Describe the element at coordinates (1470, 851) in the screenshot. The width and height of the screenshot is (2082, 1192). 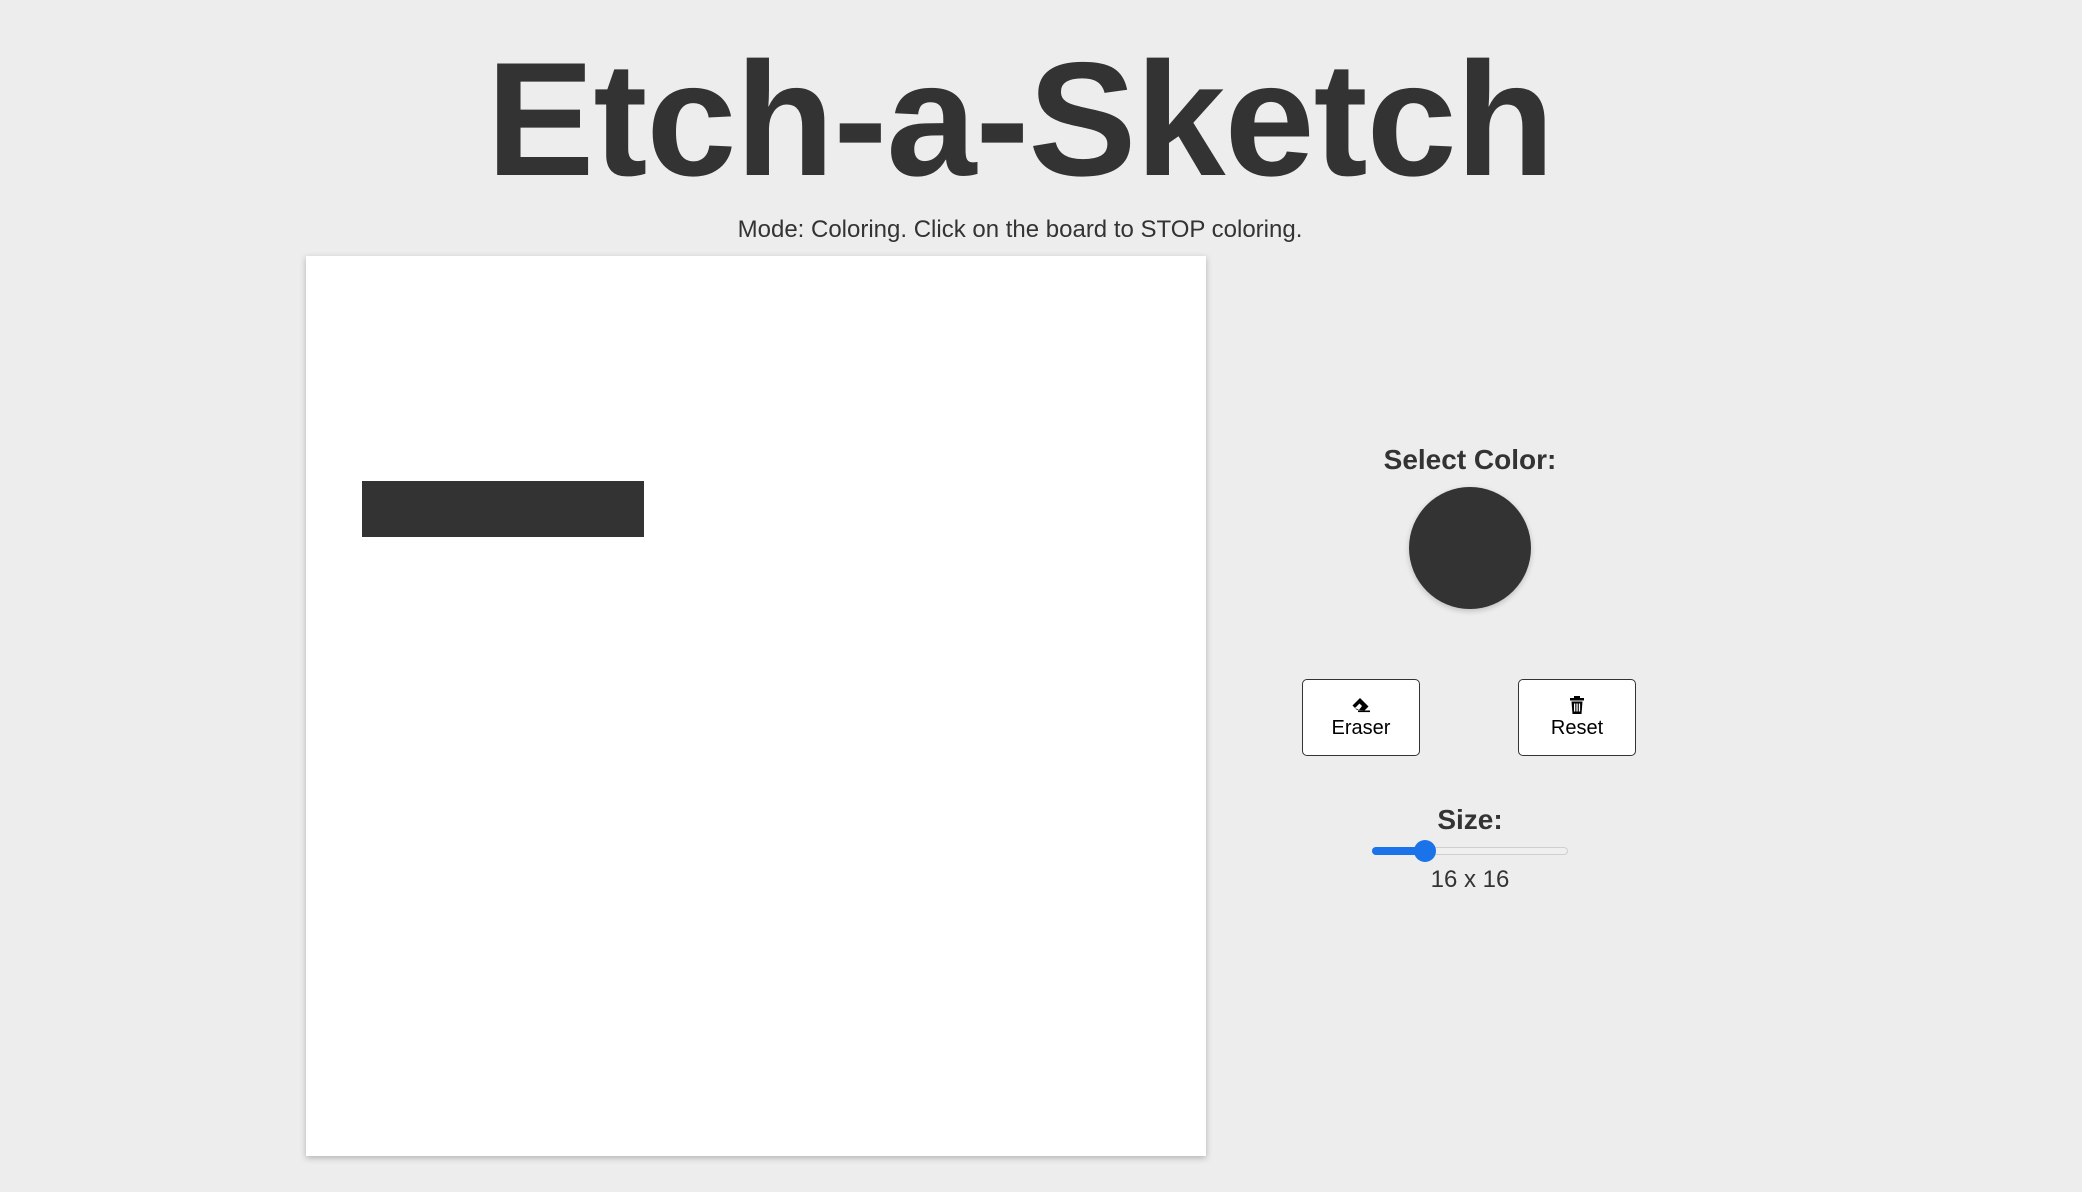
I see `size-slider` at that location.